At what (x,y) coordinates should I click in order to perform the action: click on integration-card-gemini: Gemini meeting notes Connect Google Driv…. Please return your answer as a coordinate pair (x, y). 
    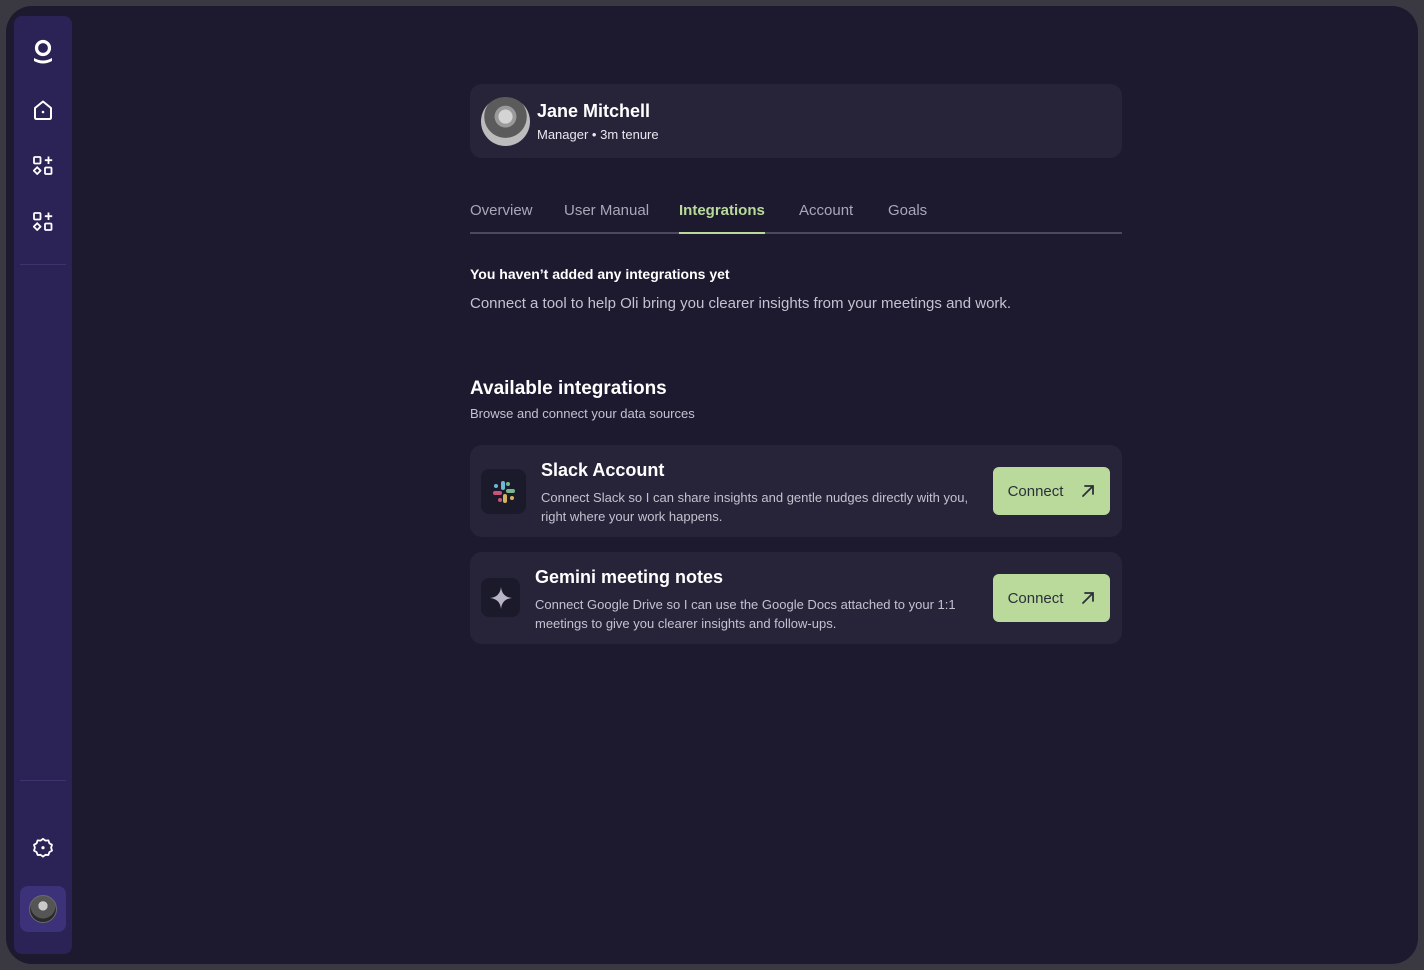
    Looking at the image, I should click on (796, 598).